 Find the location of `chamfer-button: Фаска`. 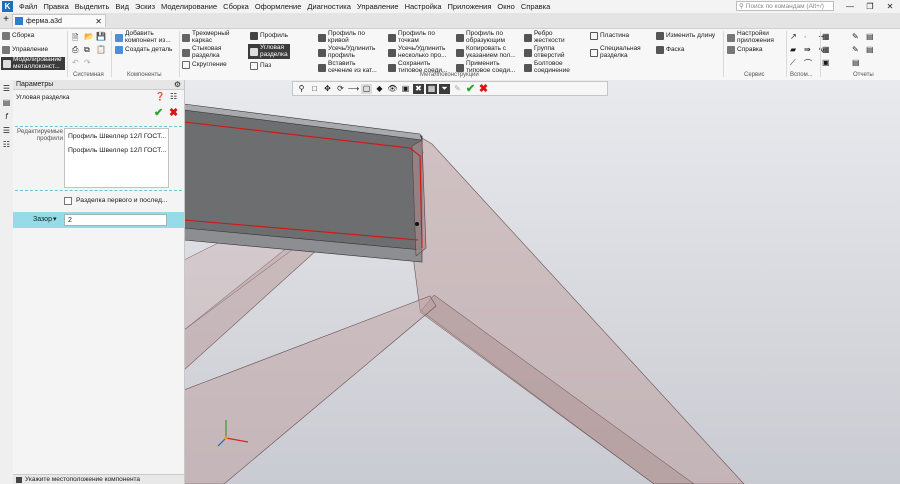

chamfer-button: Фаска is located at coordinates (670, 50).